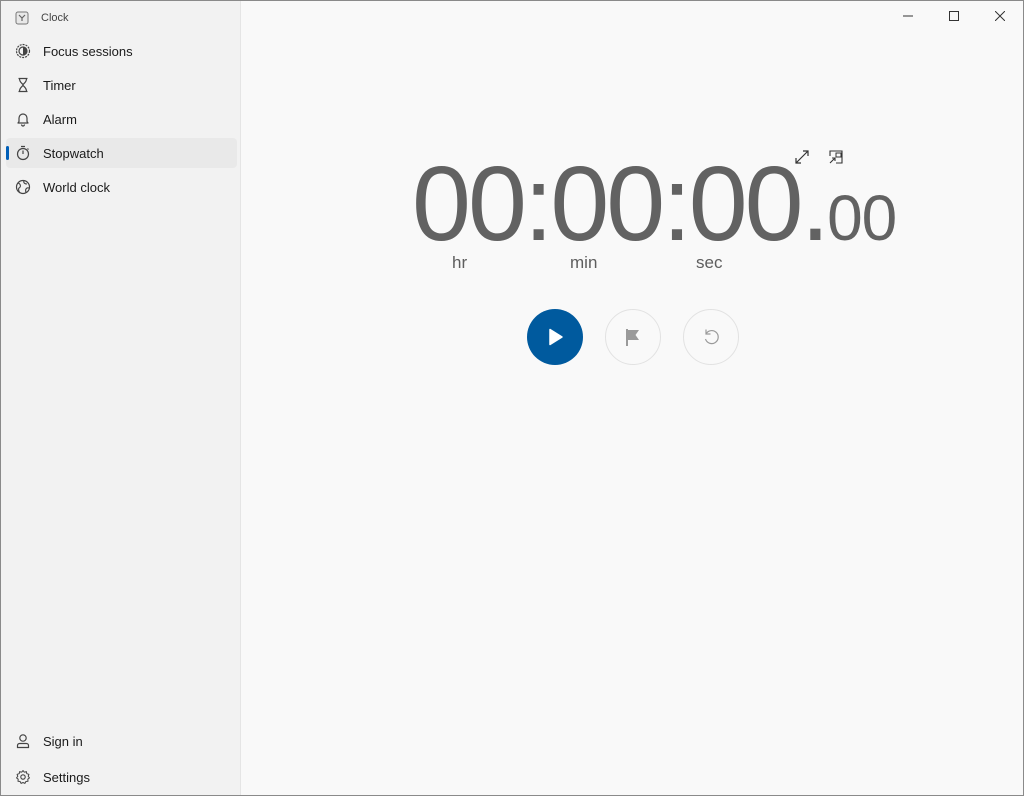  Describe the element at coordinates (73, 153) in the screenshot. I see `sidebar-item-label: Stopwatch` at that location.